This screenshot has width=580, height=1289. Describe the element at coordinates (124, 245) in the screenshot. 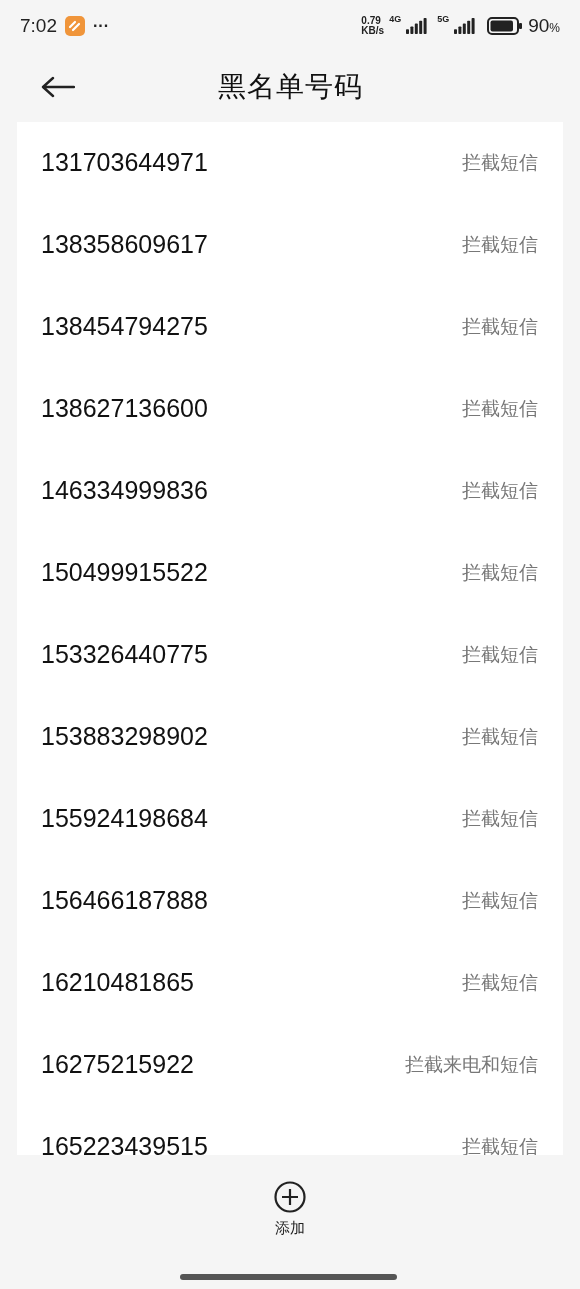

I see `phone-number: 138358609617` at that location.